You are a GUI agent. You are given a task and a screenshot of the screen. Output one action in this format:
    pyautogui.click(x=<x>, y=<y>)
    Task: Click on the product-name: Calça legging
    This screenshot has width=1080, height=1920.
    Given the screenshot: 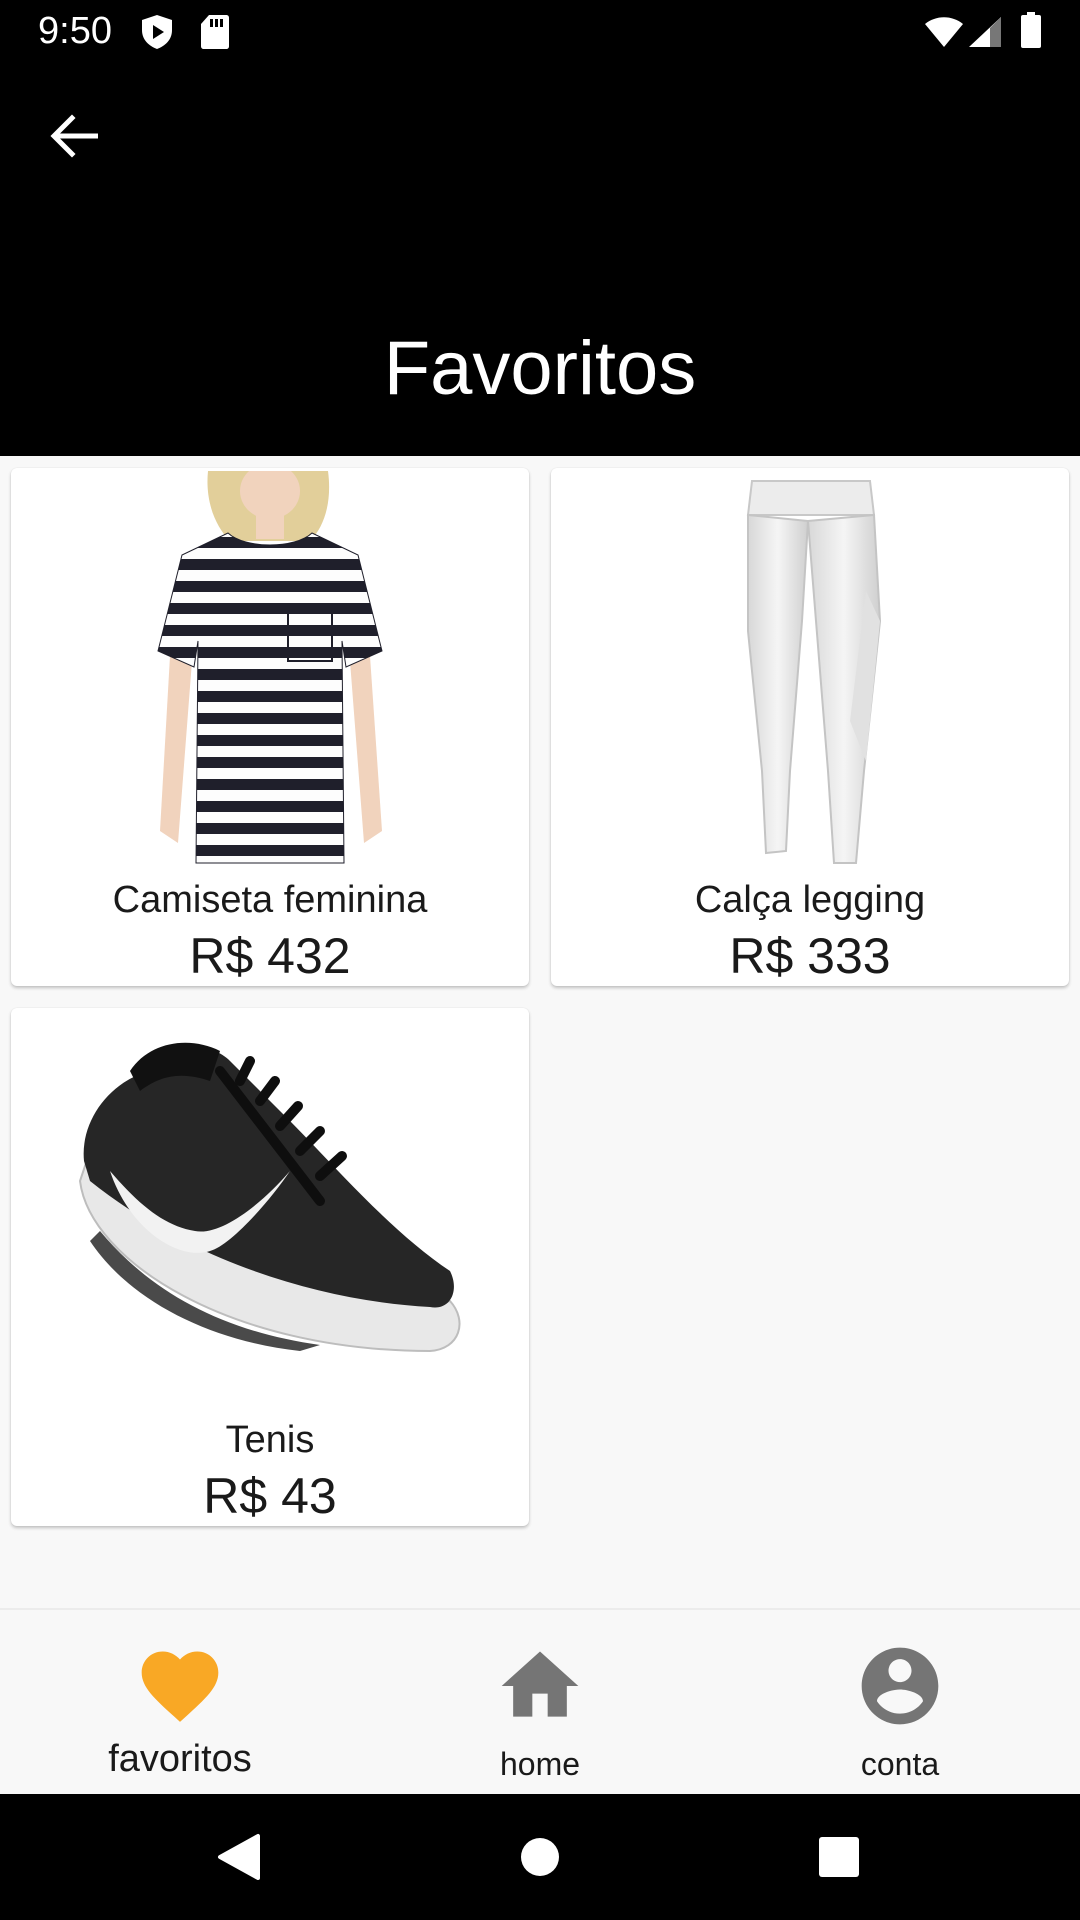 What is the action you would take?
    pyautogui.click(x=810, y=900)
    